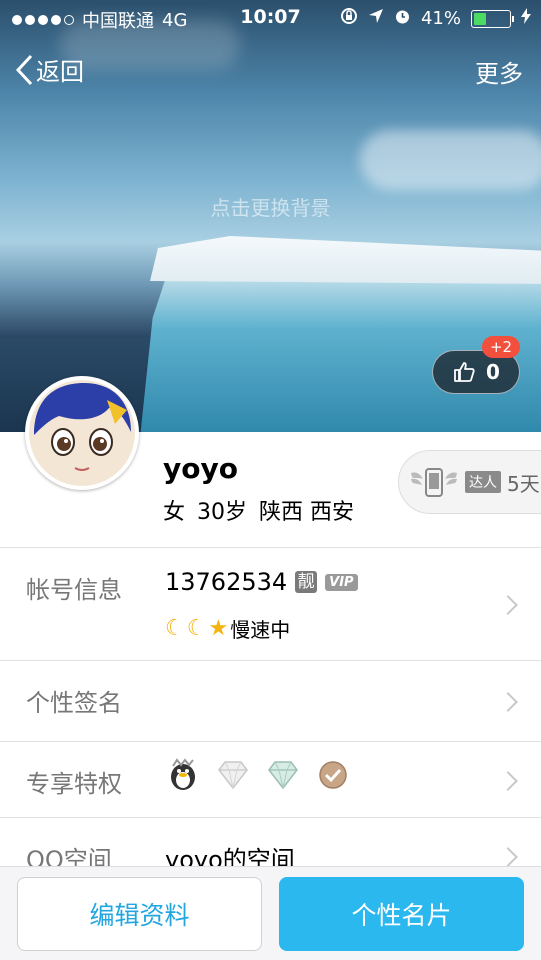 Image resolution: width=541 pixels, height=960 pixels. What do you see at coordinates (74, 703) in the screenshot?
I see `signature-label: 个性签名` at bounding box center [74, 703].